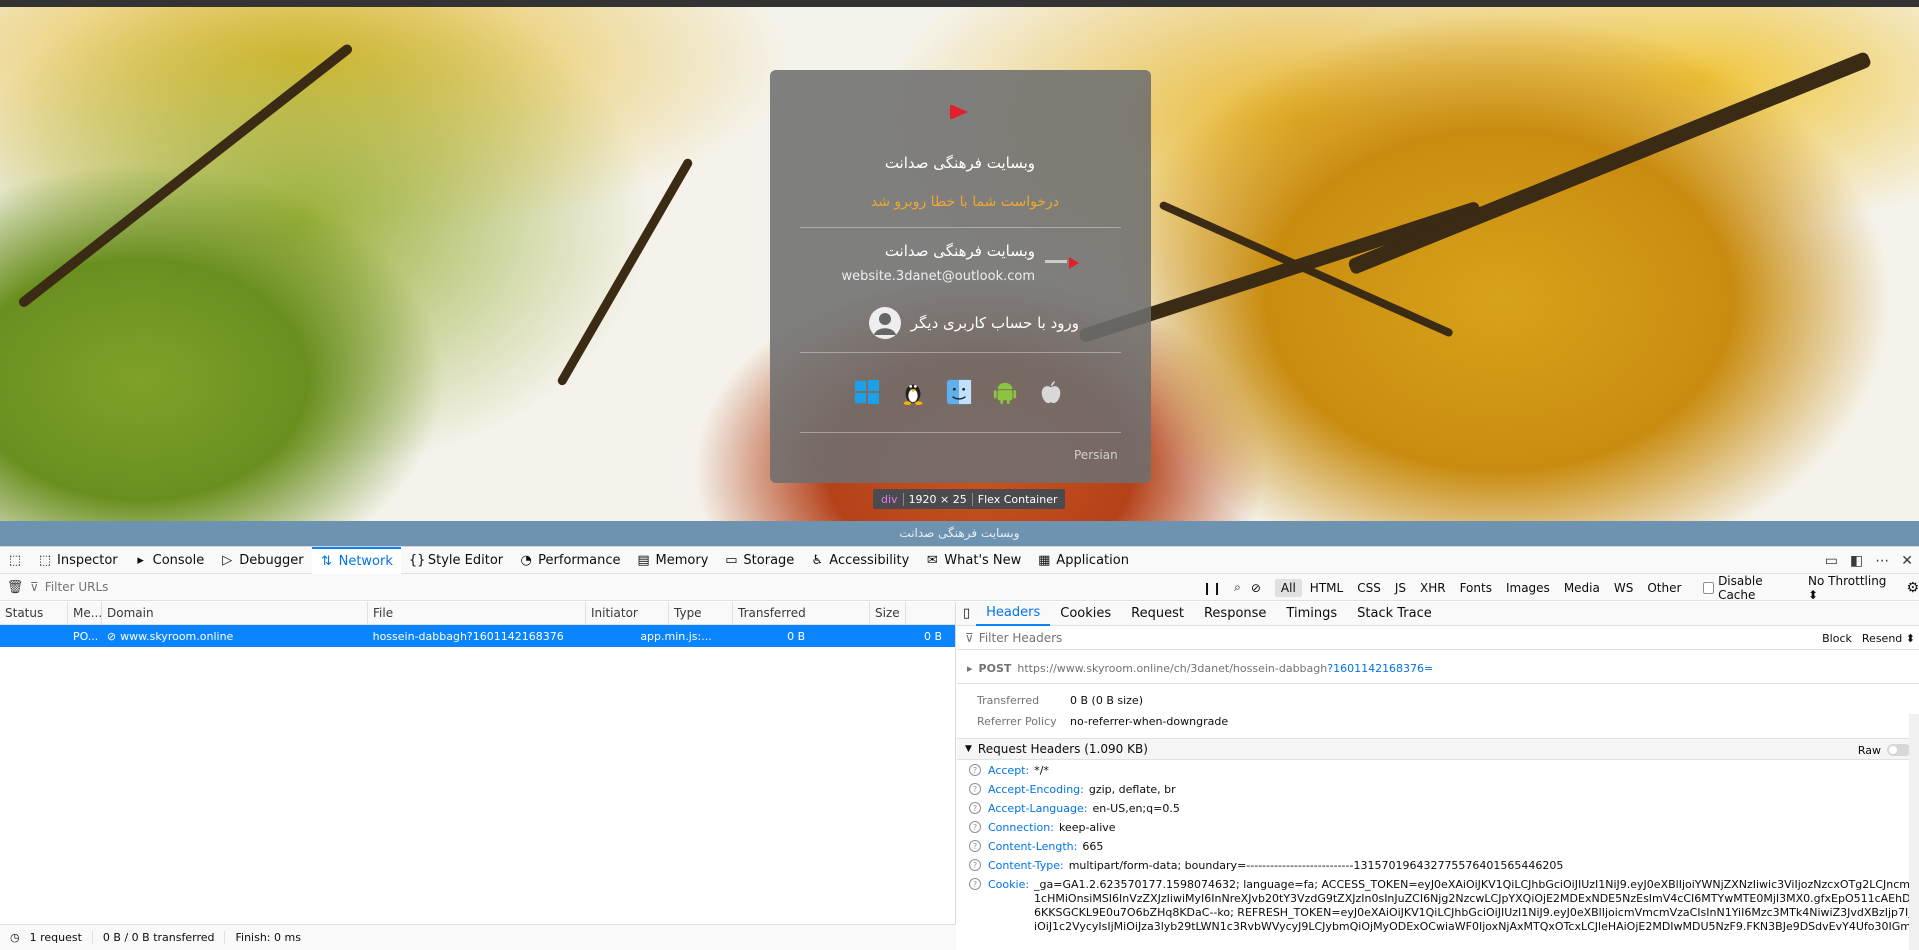  I want to click on tab-storage: ▭ Storage, so click(759, 560).